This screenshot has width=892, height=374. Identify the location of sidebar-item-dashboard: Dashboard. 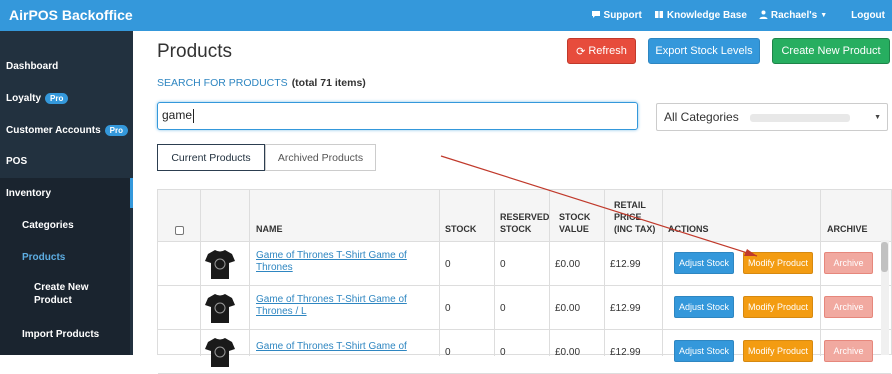
(66, 66).